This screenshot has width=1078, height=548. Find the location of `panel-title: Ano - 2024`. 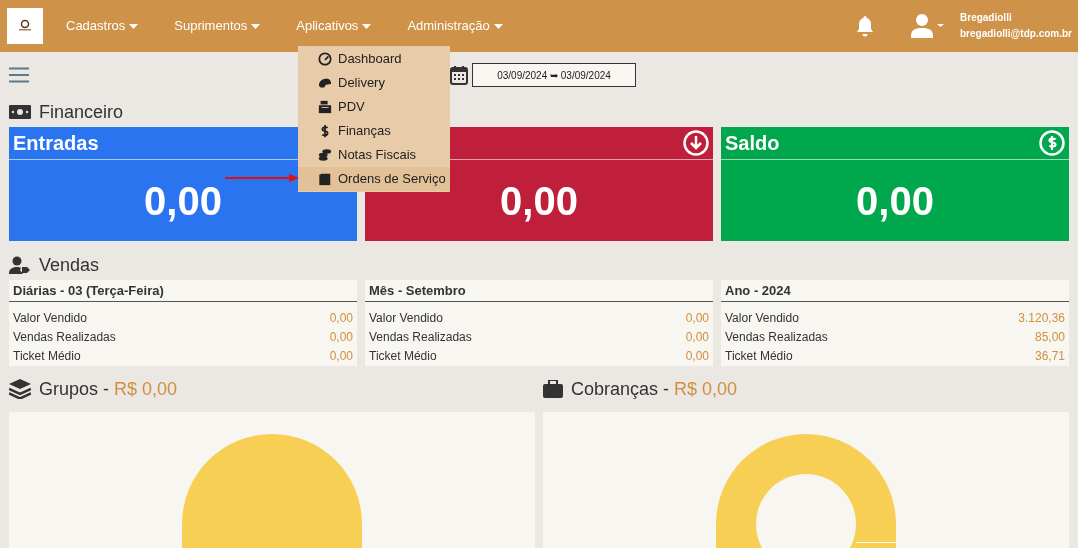

panel-title: Ano - 2024 is located at coordinates (758, 290).